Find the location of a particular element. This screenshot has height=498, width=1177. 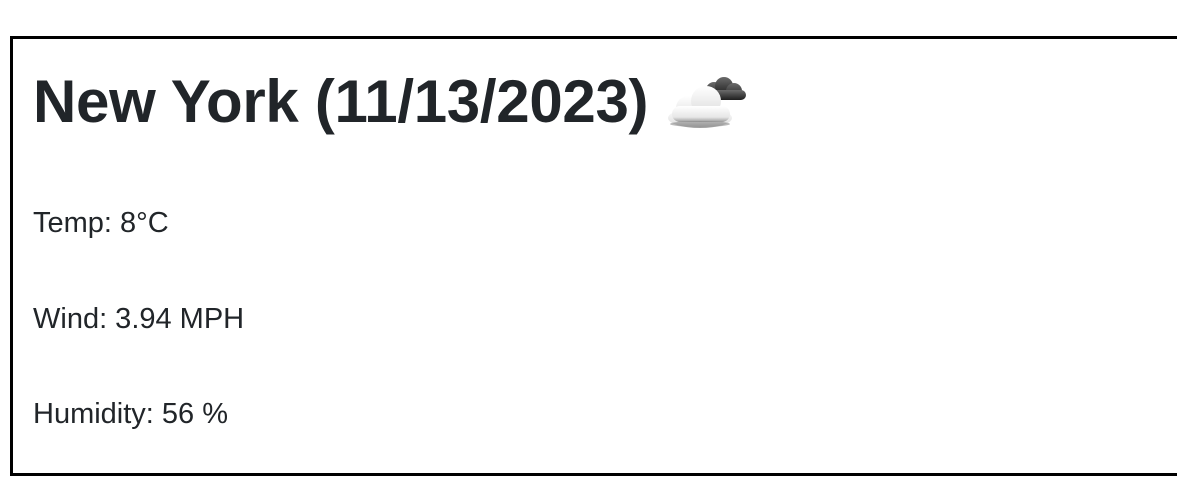

partly-cloudy-icon is located at coordinates (707, 102).